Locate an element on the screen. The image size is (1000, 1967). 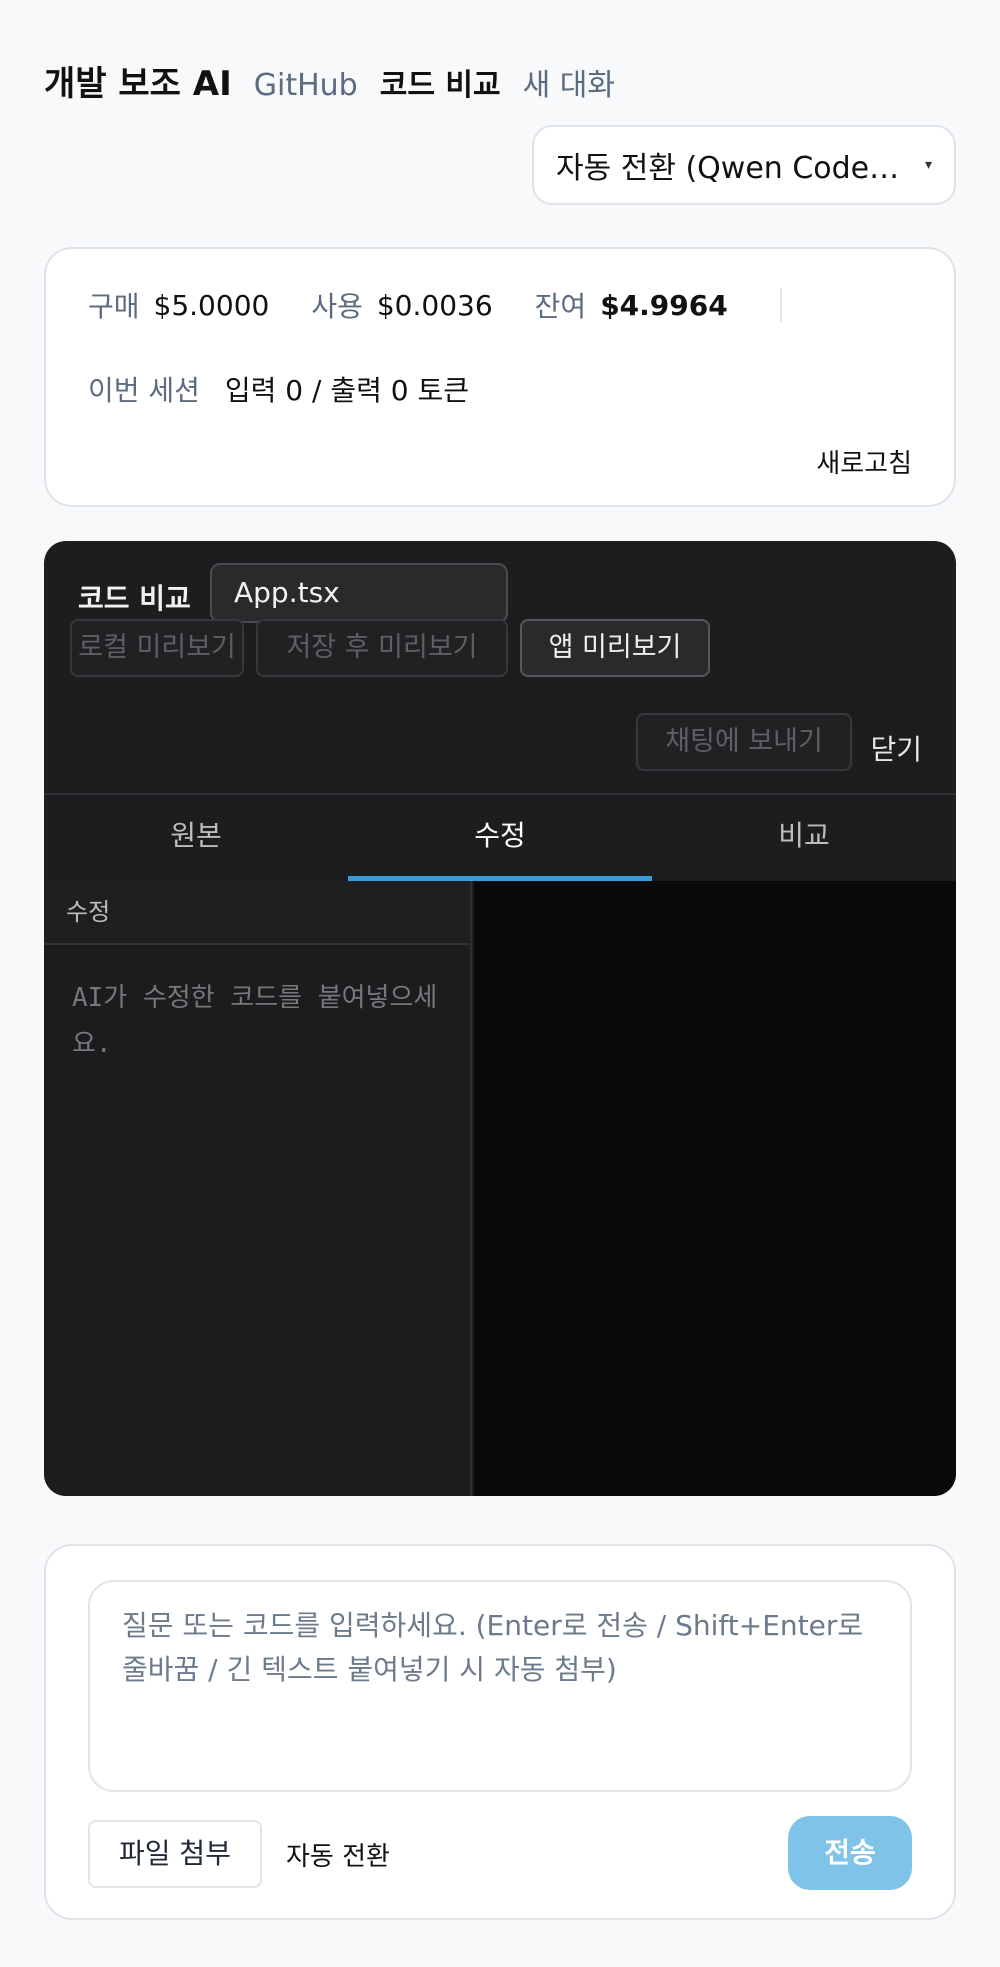
file-name-input: App.tsx is located at coordinates (359, 593).